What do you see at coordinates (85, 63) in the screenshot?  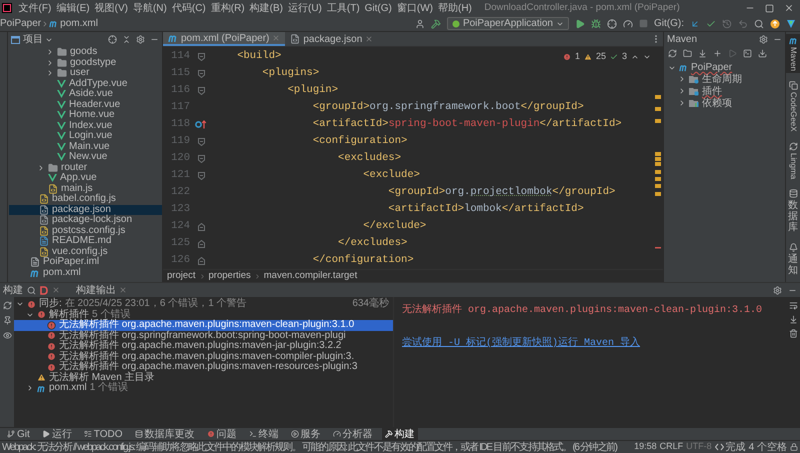 I see `tree-item: goodstype` at bounding box center [85, 63].